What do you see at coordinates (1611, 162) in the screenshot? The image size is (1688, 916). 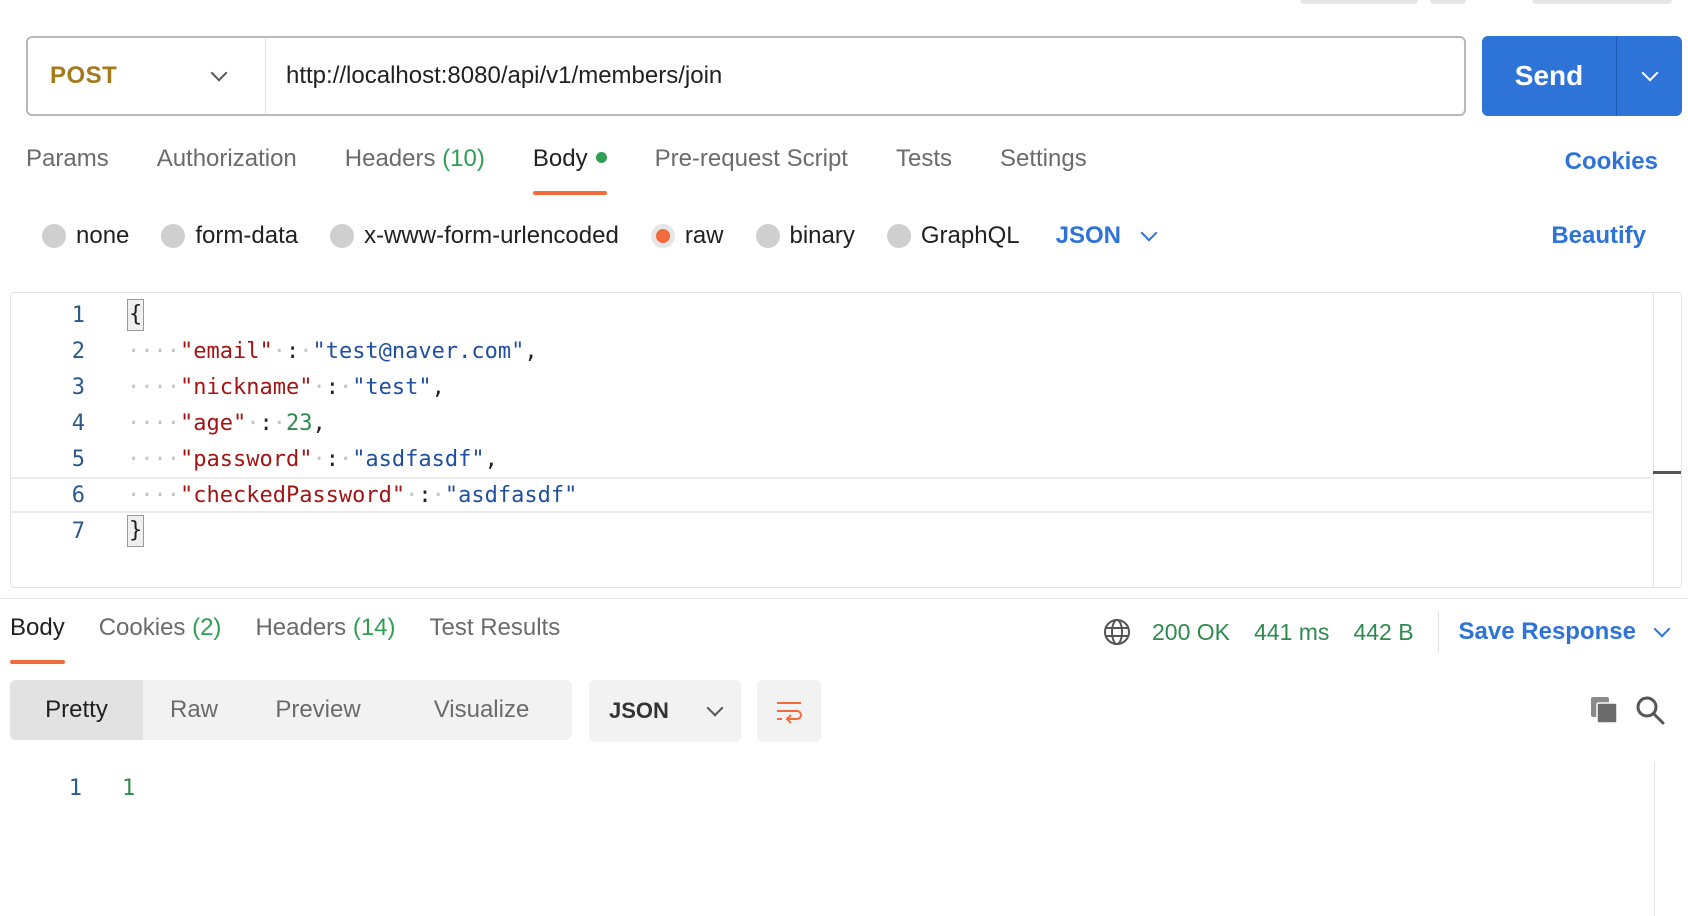 I see `cookies-link: Cookies` at bounding box center [1611, 162].